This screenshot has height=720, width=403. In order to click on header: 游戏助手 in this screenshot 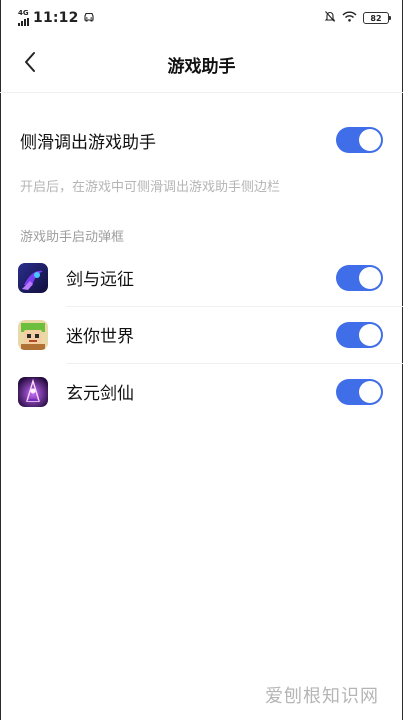, I will do `click(201, 64)`.